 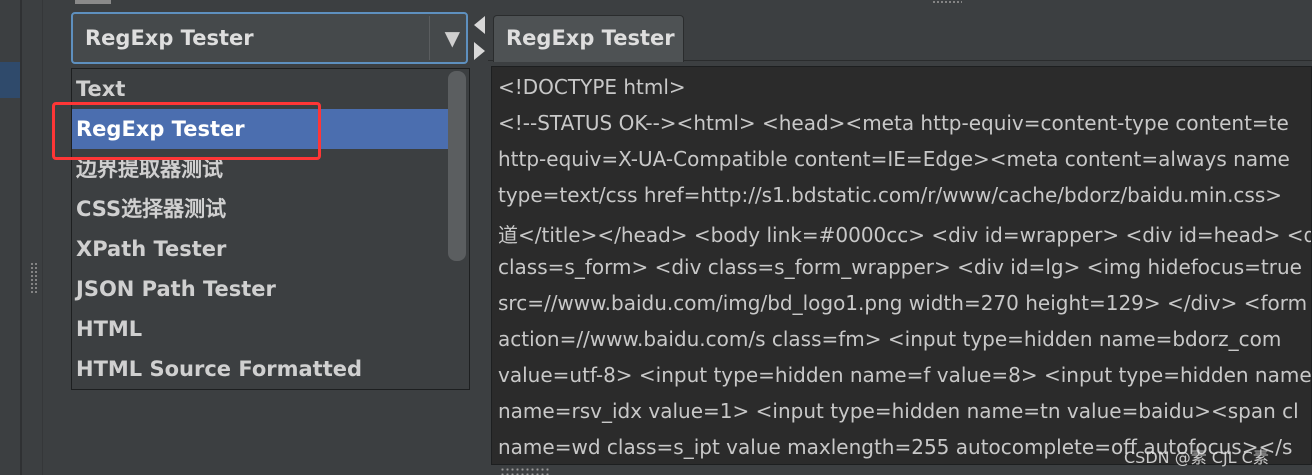 I want to click on watermark: CSDN @素 CJL C素, so click(x=1196, y=457).